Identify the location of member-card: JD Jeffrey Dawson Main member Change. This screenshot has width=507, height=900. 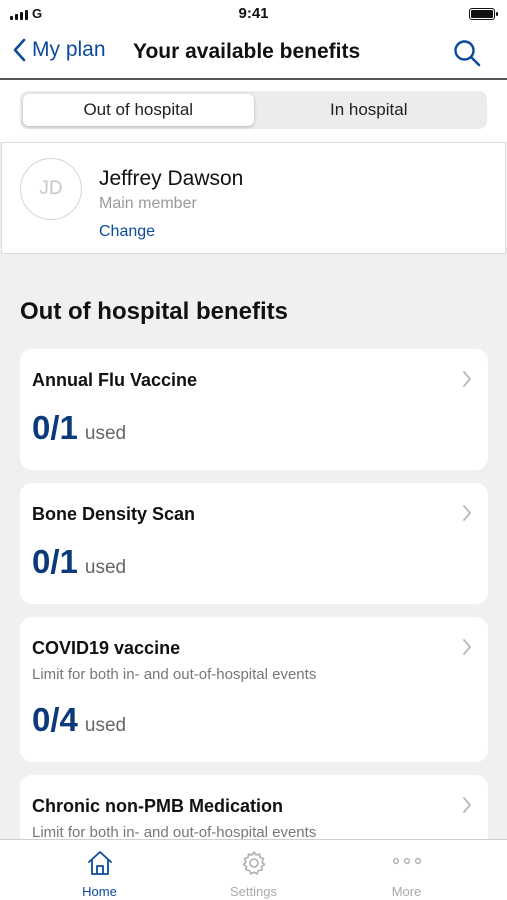
(253, 198).